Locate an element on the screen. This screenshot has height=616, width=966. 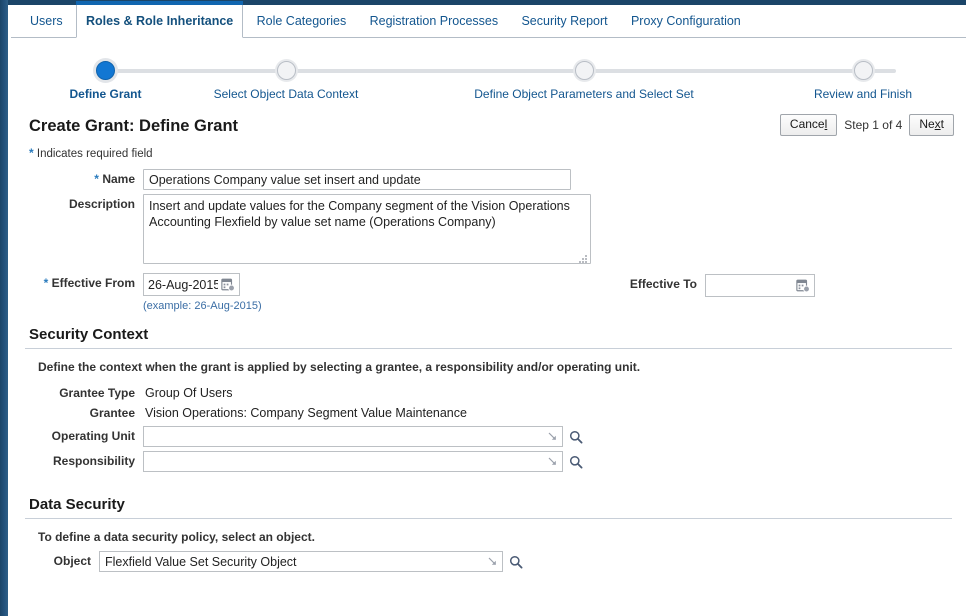
next-button-label: Ne is located at coordinates (927, 124).